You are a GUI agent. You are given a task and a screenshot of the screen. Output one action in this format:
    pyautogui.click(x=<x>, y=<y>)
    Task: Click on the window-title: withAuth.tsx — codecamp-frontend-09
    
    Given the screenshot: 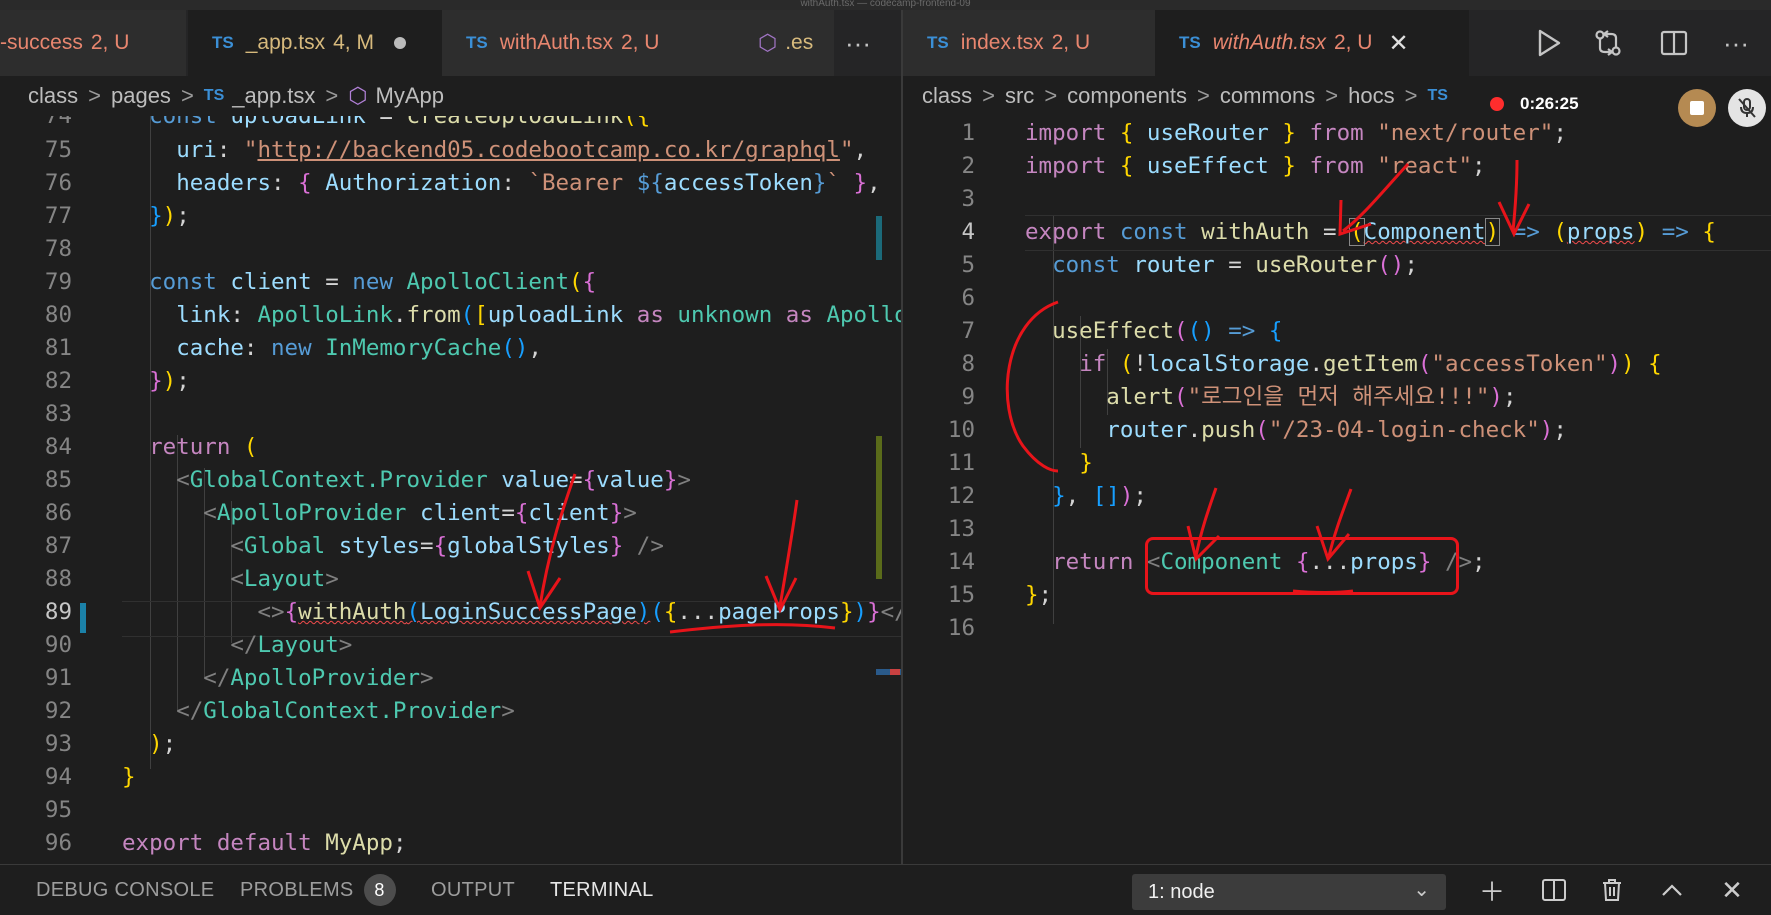 What is the action you would take?
    pyautogui.click(x=885, y=4)
    